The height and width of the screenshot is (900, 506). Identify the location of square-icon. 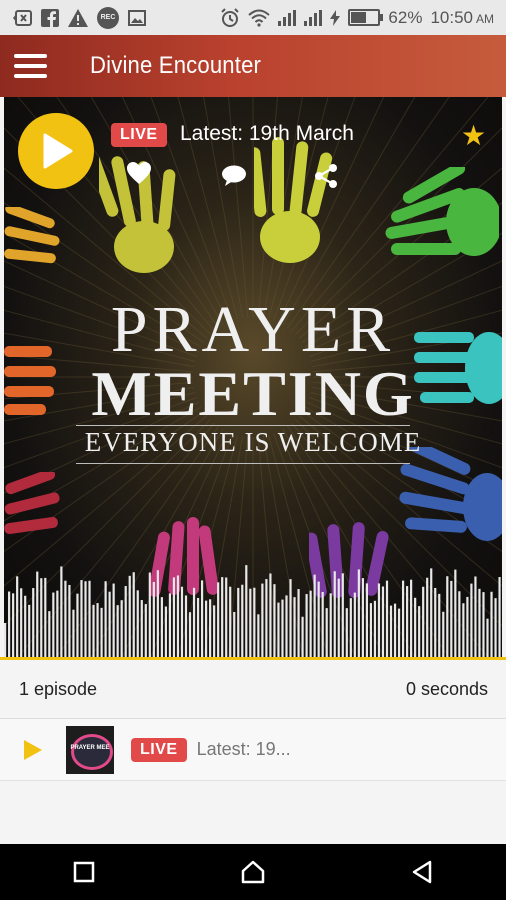
(84, 872).